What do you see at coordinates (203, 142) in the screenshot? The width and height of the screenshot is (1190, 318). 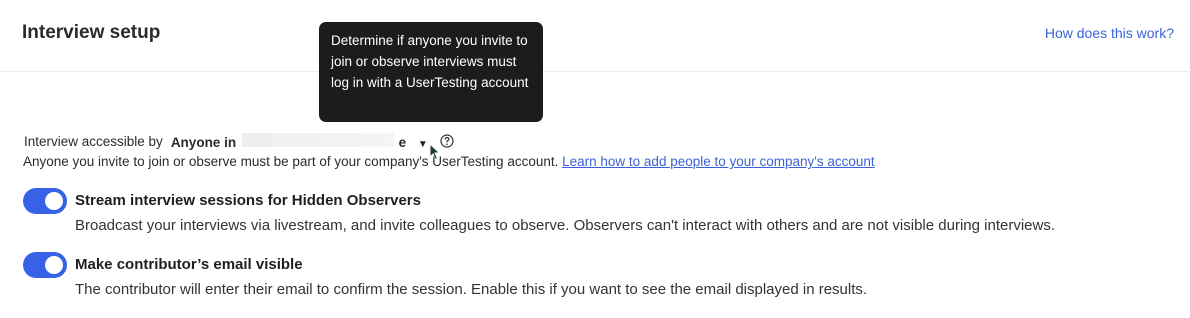 I see `access-value-prefix: Anyone in` at bounding box center [203, 142].